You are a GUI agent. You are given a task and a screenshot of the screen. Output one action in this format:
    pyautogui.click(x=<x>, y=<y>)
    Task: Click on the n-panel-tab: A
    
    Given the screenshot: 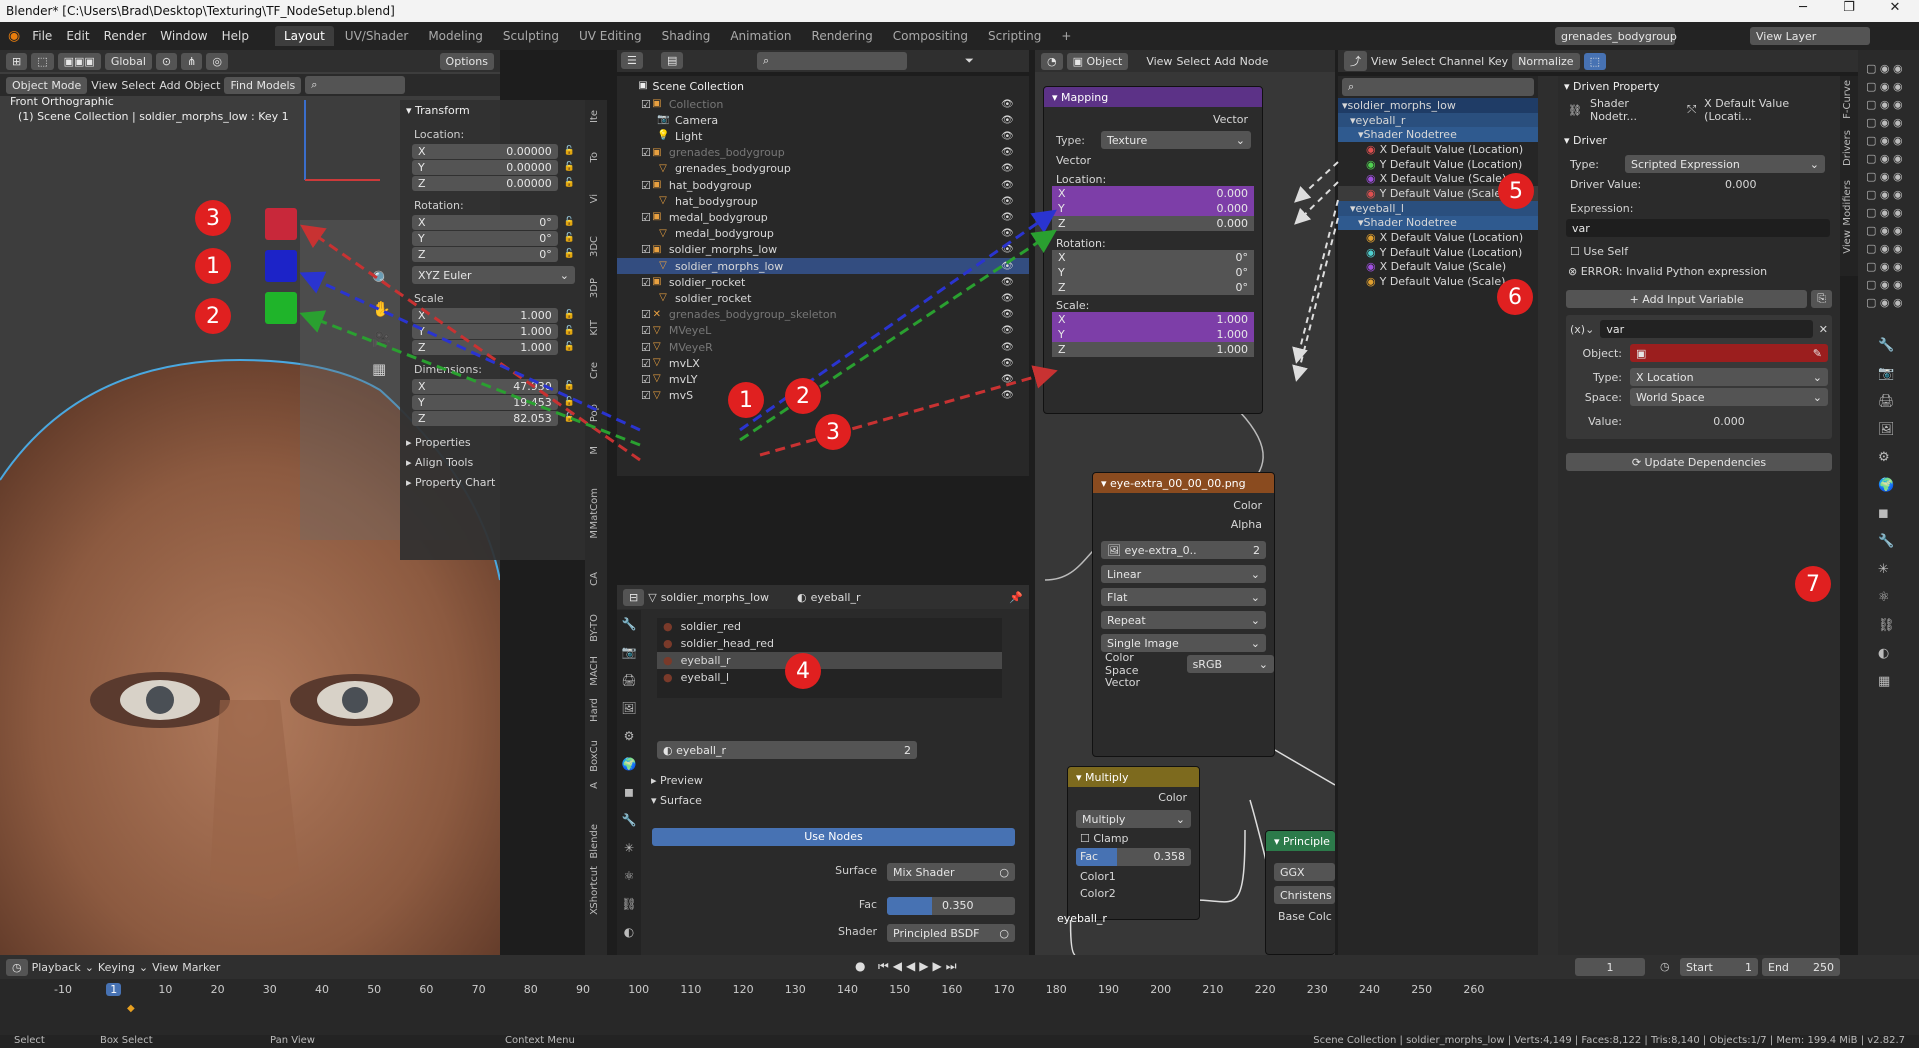 What is the action you would take?
    pyautogui.click(x=596, y=785)
    